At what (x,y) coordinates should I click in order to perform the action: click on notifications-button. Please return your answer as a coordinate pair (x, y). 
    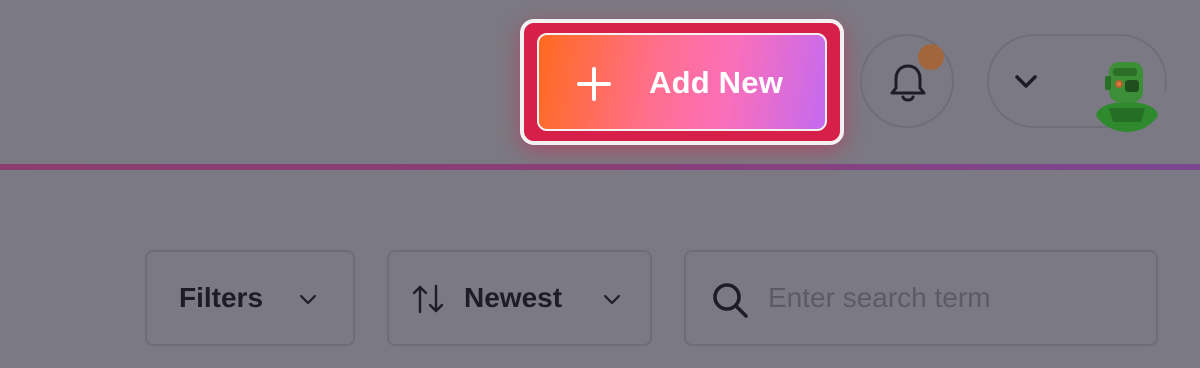
    Looking at the image, I should click on (907, 81).